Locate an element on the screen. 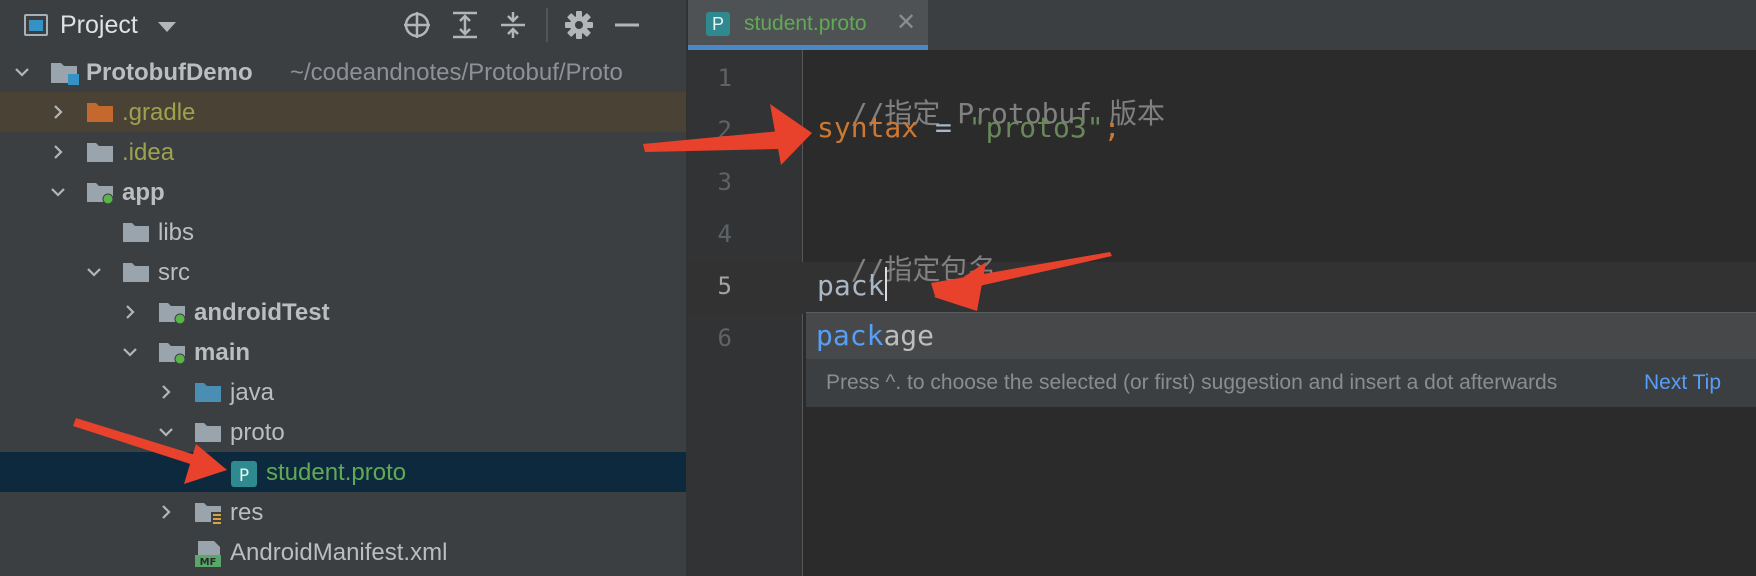 Image resolution: width=1756 pixels, height=576 pixels. next-tip-link: Next Tip is located at coordinates (1682, 383).